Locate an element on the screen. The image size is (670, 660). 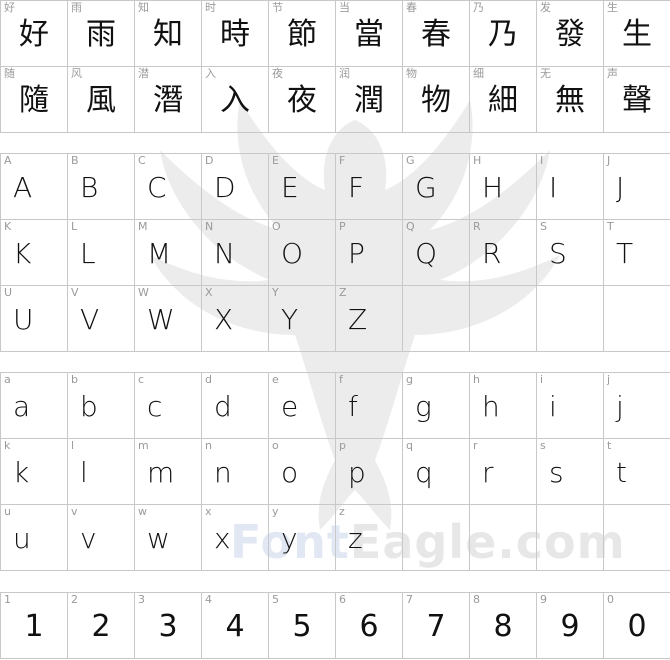
glyph-sample: e is located at coordinates (290, 406).